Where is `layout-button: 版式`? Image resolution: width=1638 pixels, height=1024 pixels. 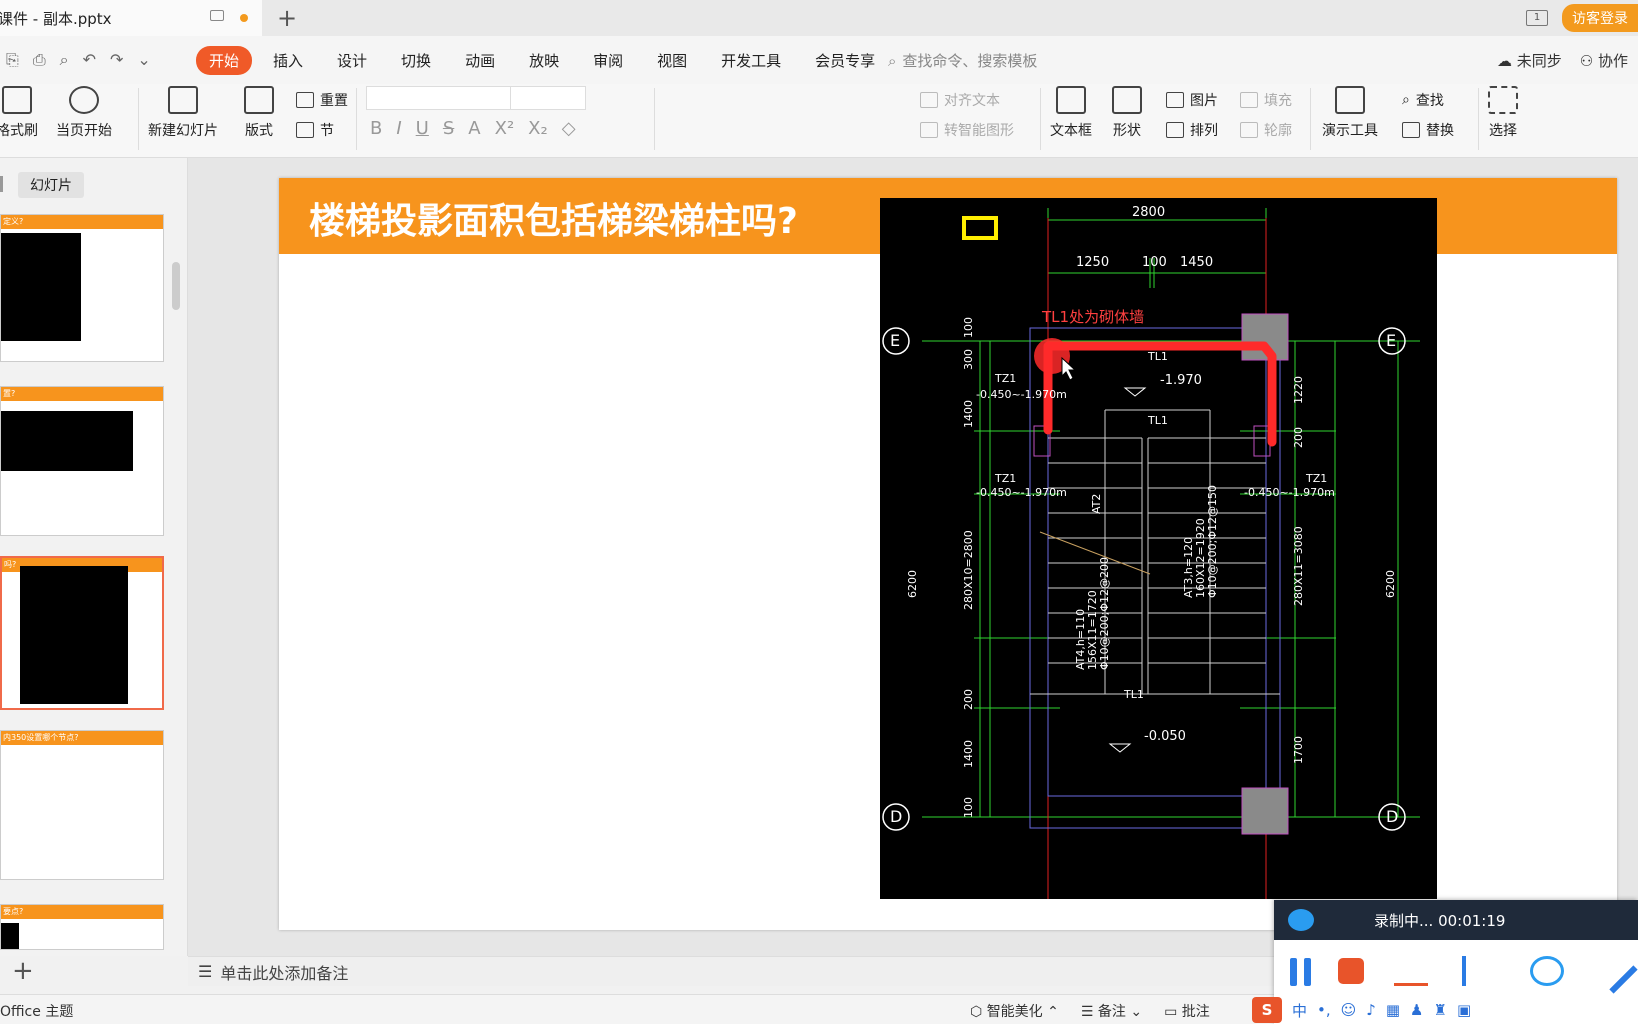
layout-button: 版式 is located at coordinates (259, 113).